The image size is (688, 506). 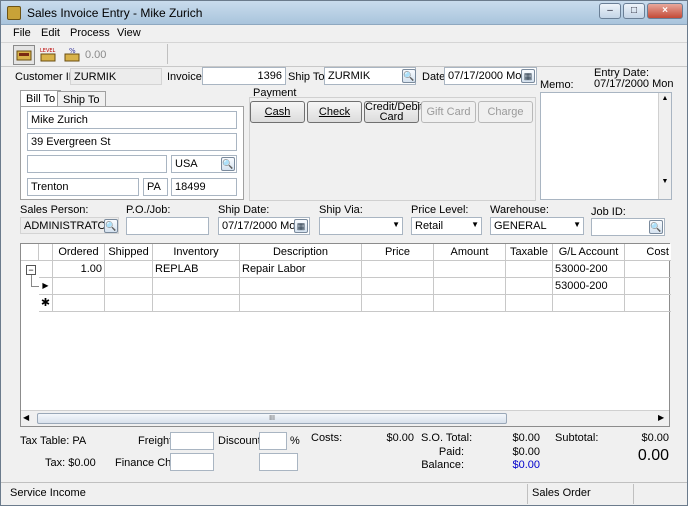 I want to click on new-row-asterisk-icon: ✱, so click(x=46, y=303).